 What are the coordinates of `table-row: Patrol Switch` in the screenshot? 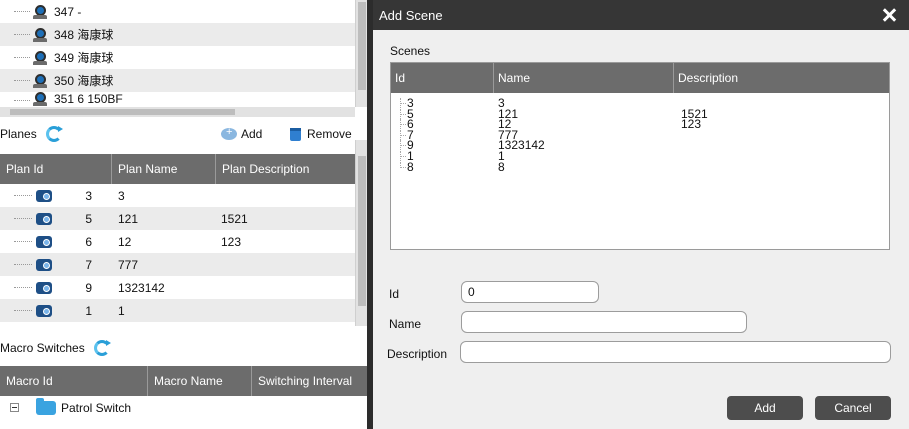 It's located at (183, 407).